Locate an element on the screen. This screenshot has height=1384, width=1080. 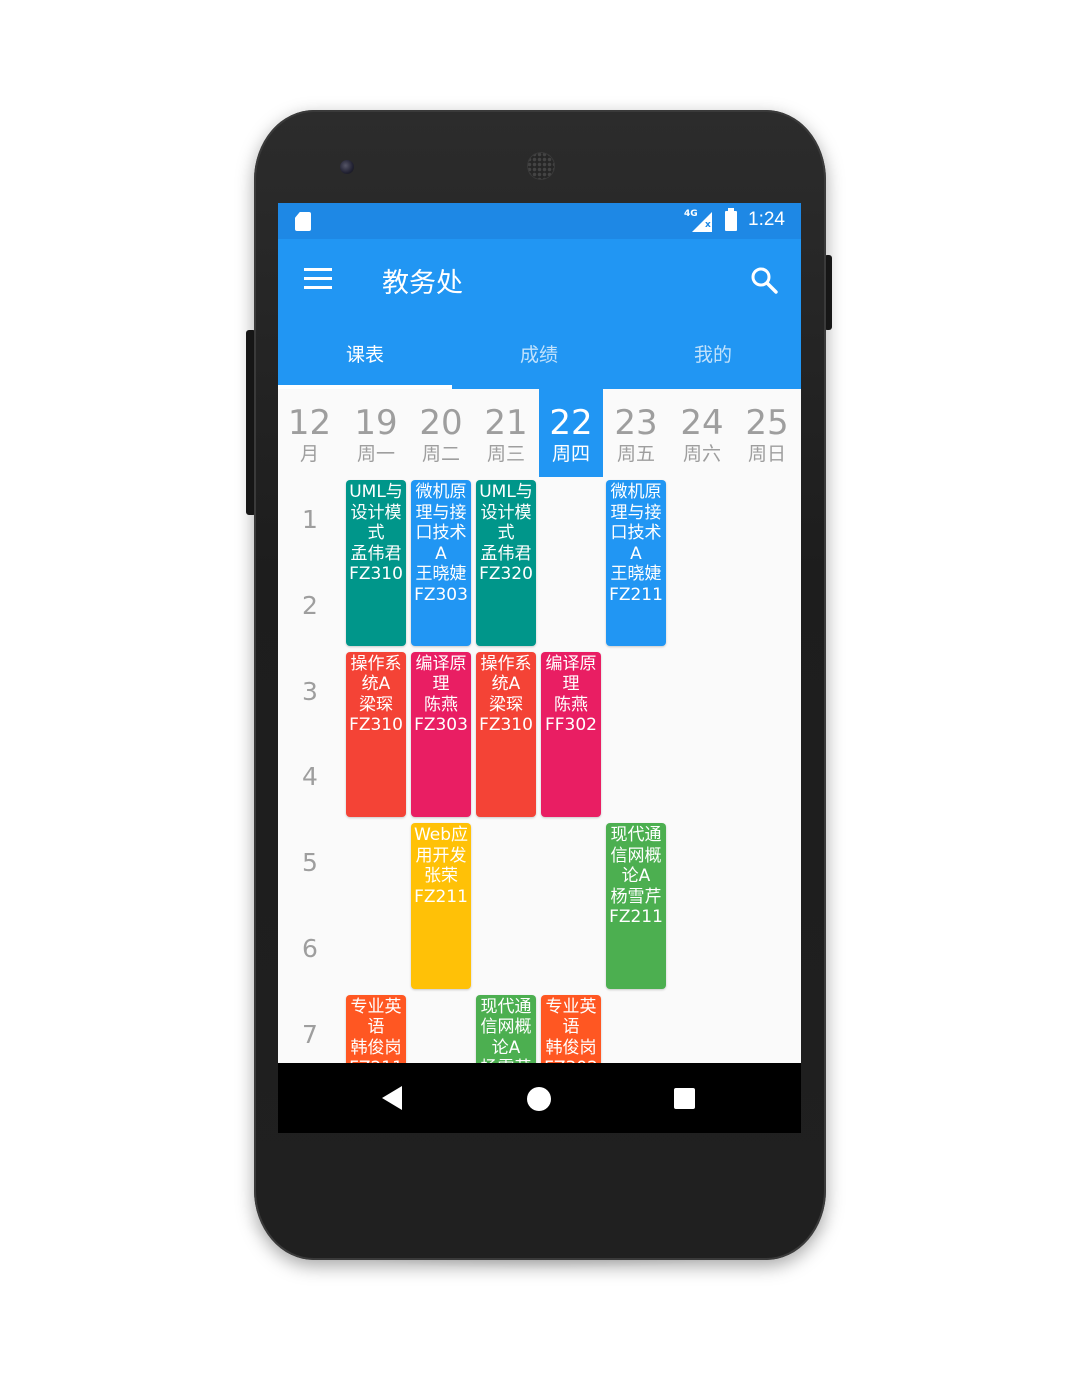
weekday-label: 周一 is located at coordinates (375, 454).